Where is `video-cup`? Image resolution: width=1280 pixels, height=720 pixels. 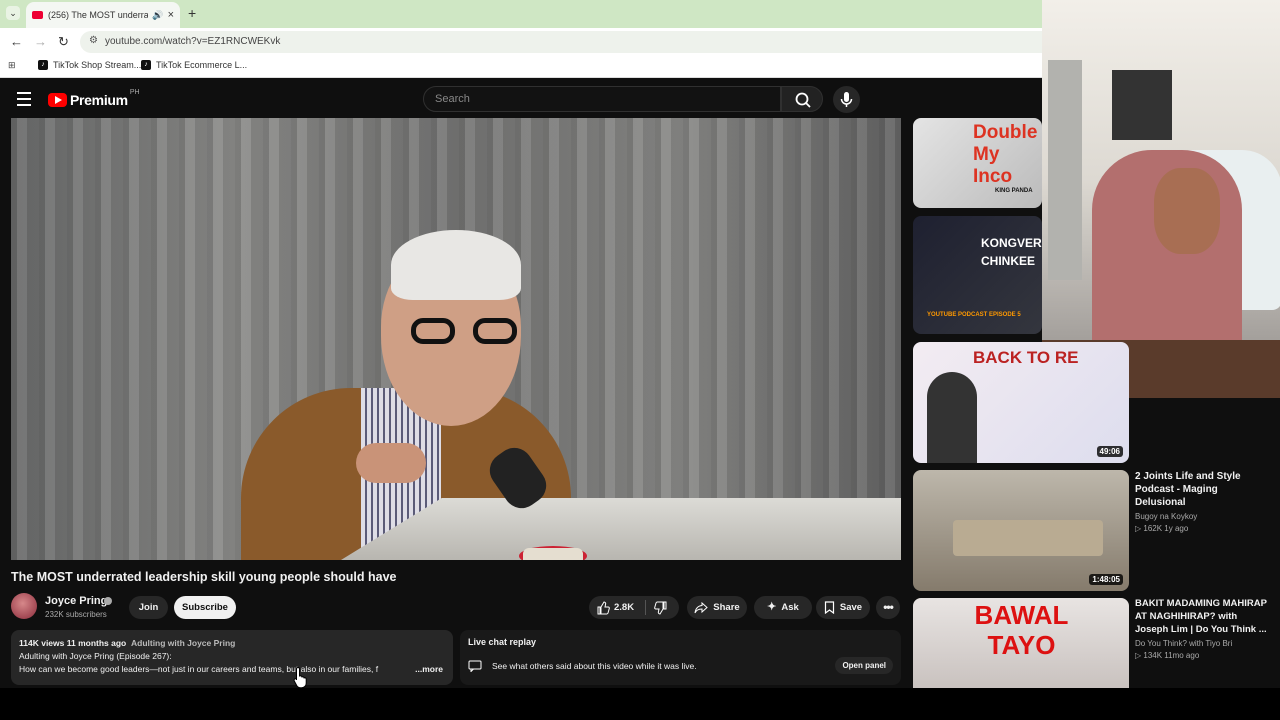
video-cup is located at coordinates (553, 554).